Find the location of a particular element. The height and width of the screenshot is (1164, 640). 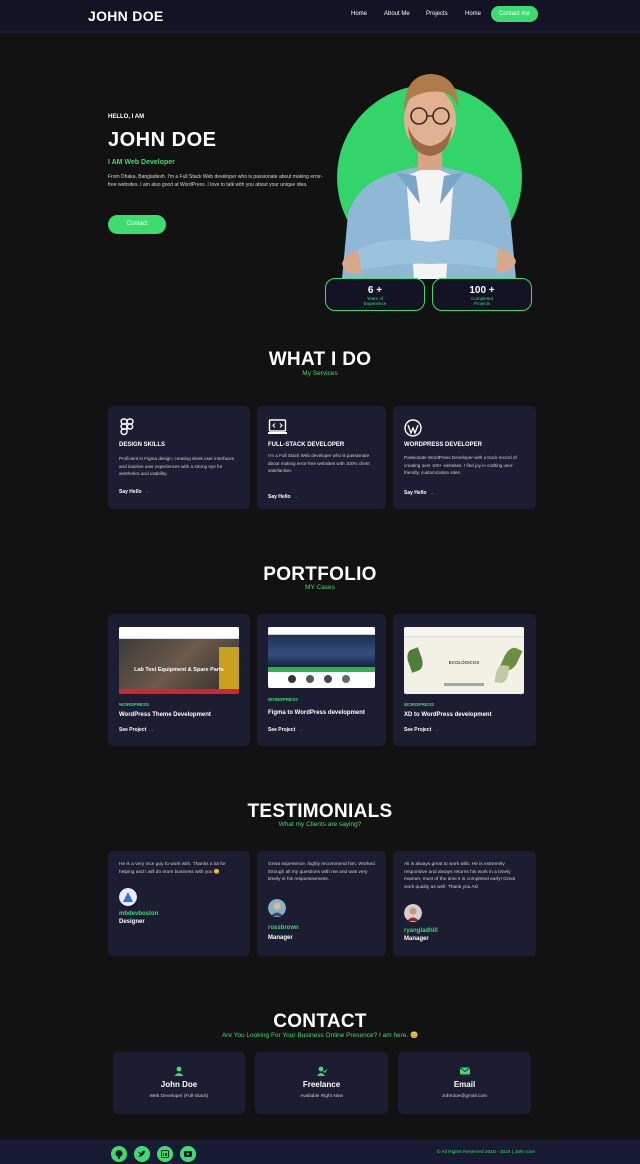

portfolio-thumbnail: ECOLÓGICOS is located at coordinates (464, 660).